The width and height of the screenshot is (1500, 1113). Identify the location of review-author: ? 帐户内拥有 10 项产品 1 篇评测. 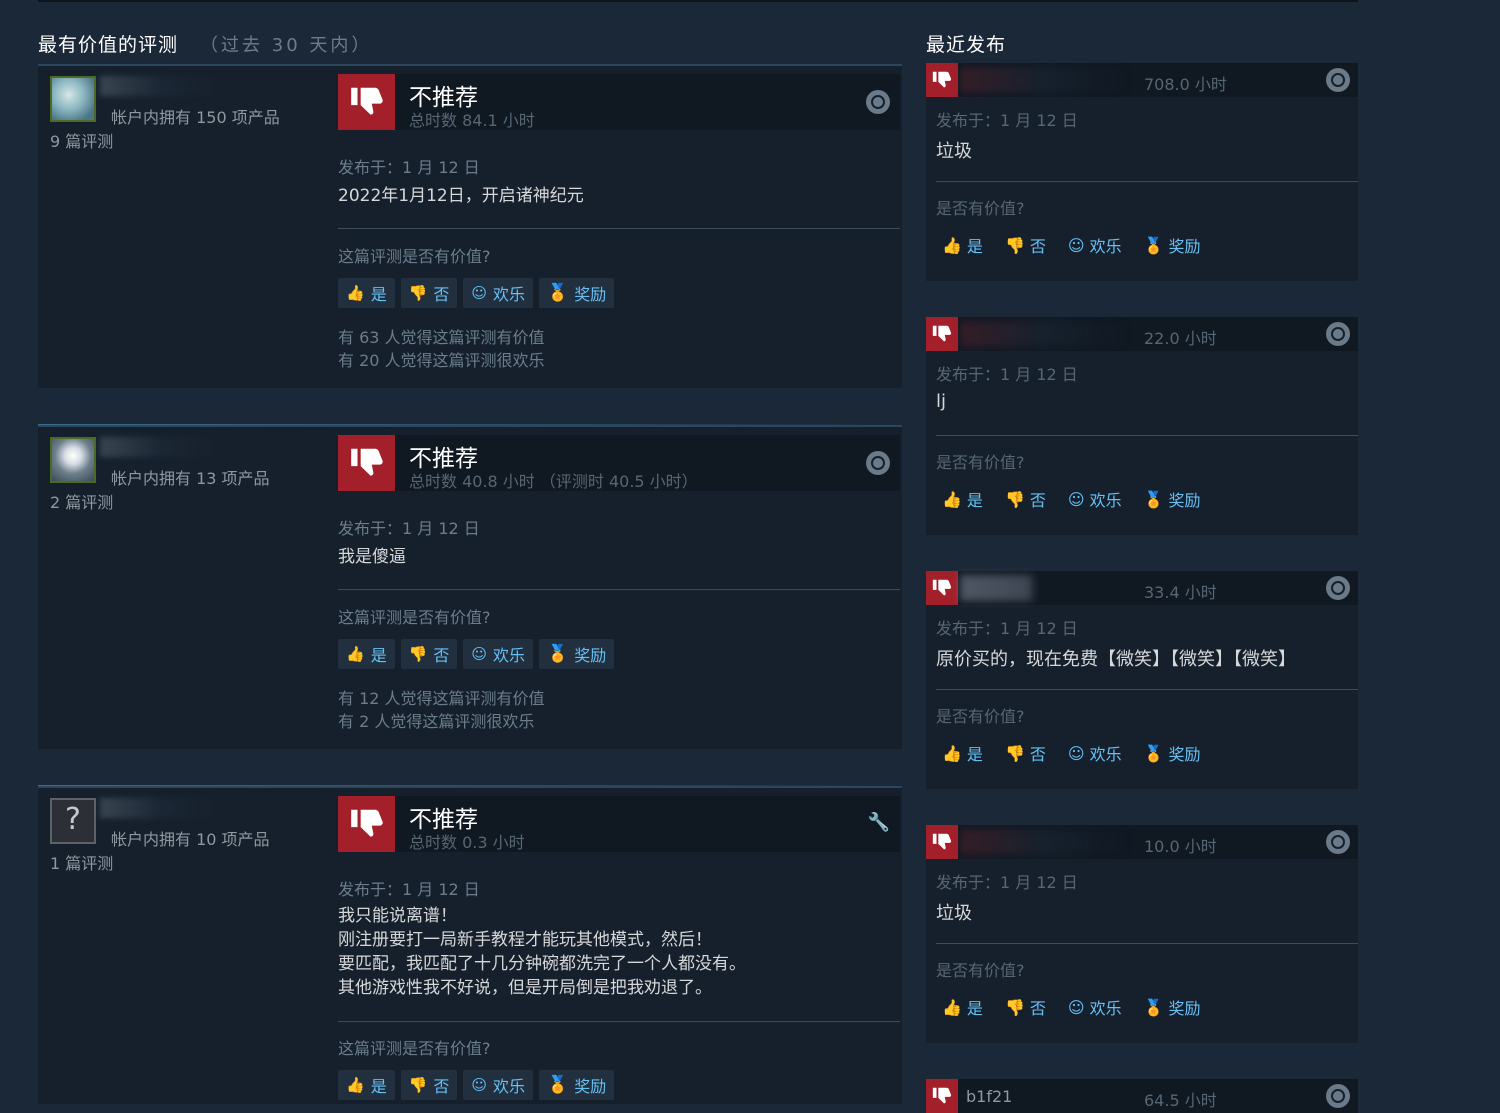
(190, 838).